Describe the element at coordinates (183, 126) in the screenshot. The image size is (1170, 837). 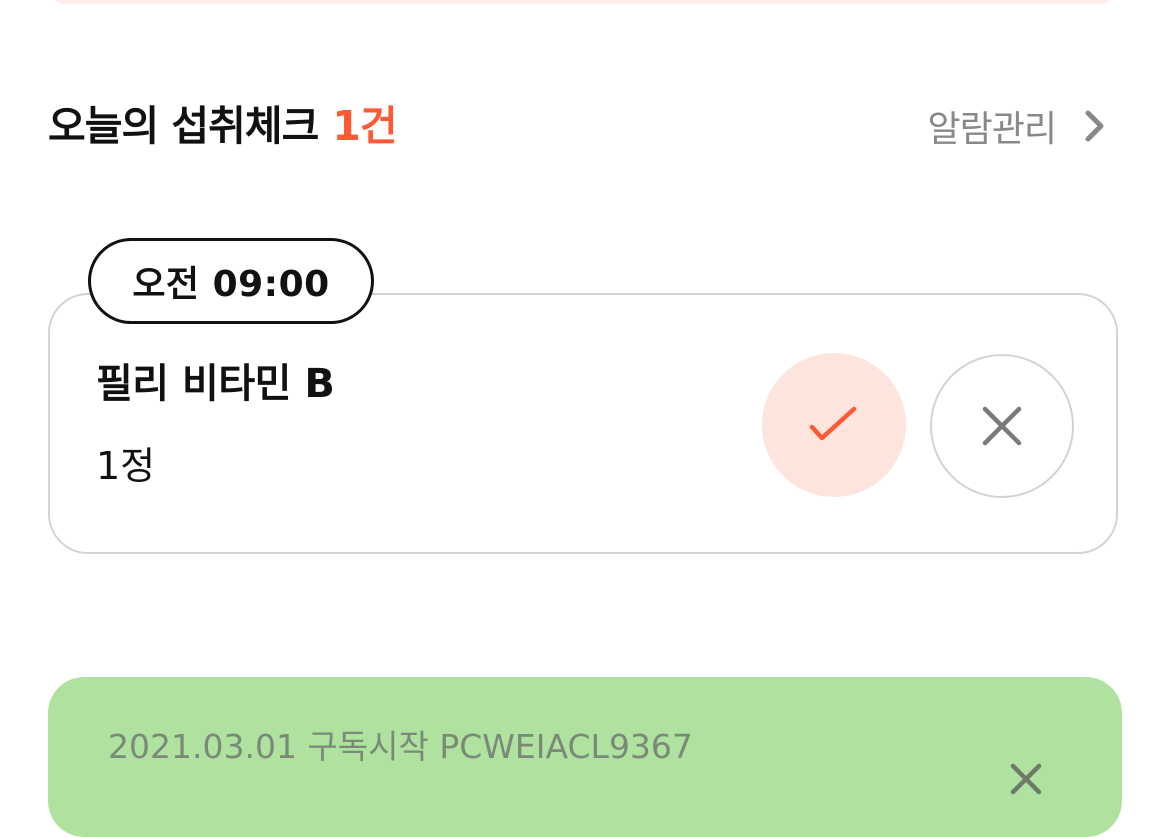
I see `section-title-text: 오늘의 섭취체크` at that location.